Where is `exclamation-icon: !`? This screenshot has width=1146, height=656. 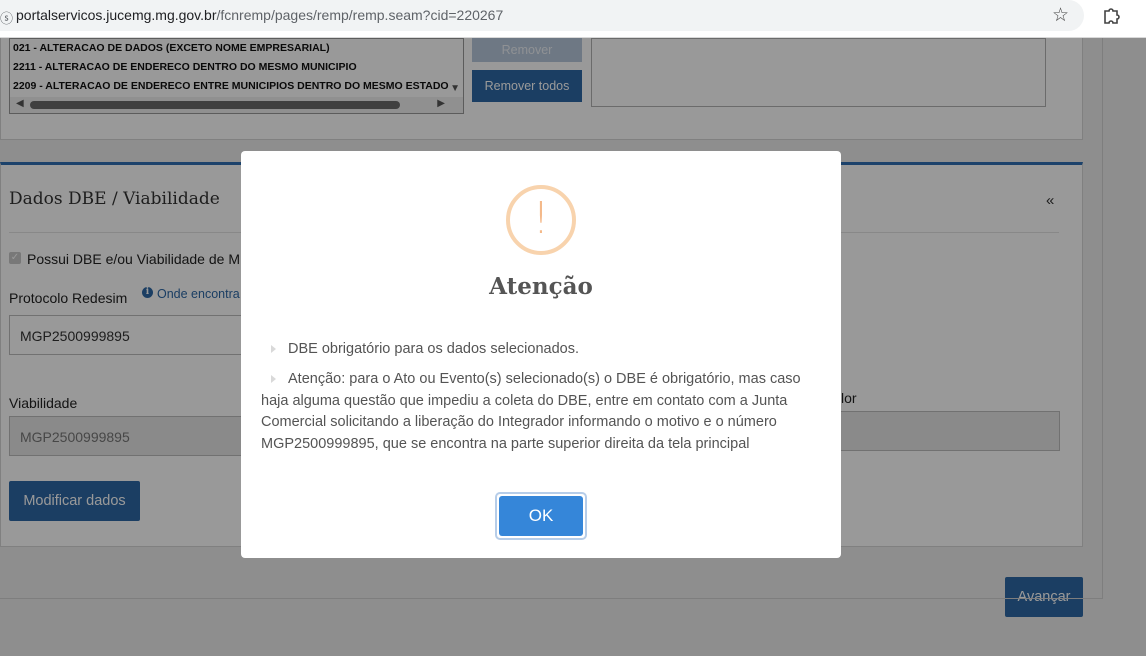
exclamation-icon: ! is located at coordinates (541, 220).